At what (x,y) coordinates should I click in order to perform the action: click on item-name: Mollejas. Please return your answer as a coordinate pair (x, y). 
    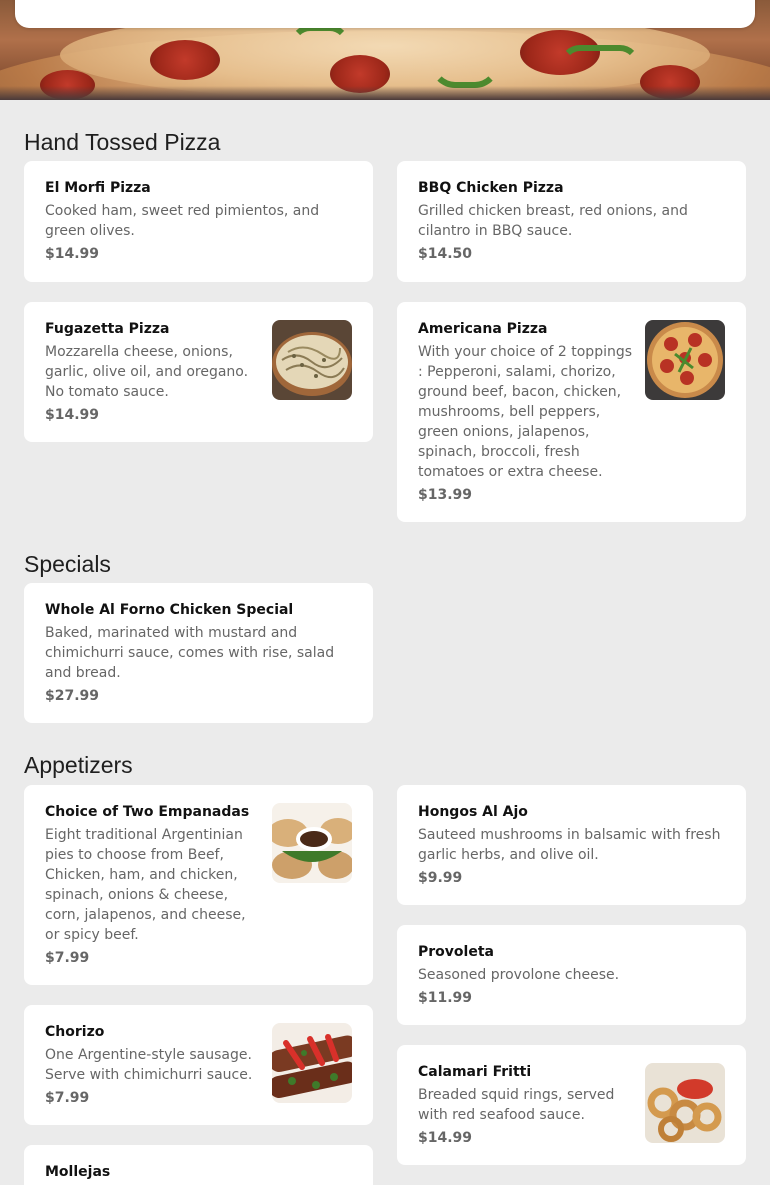
    Looking at the image, I should click on (78, 1172).